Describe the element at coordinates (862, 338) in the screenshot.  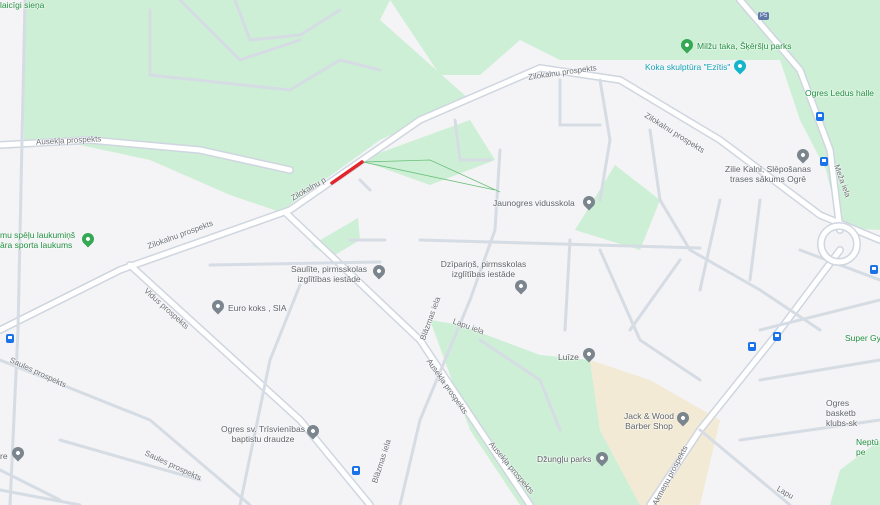
I see `place-label-super-gym: Super Gy` at that location.